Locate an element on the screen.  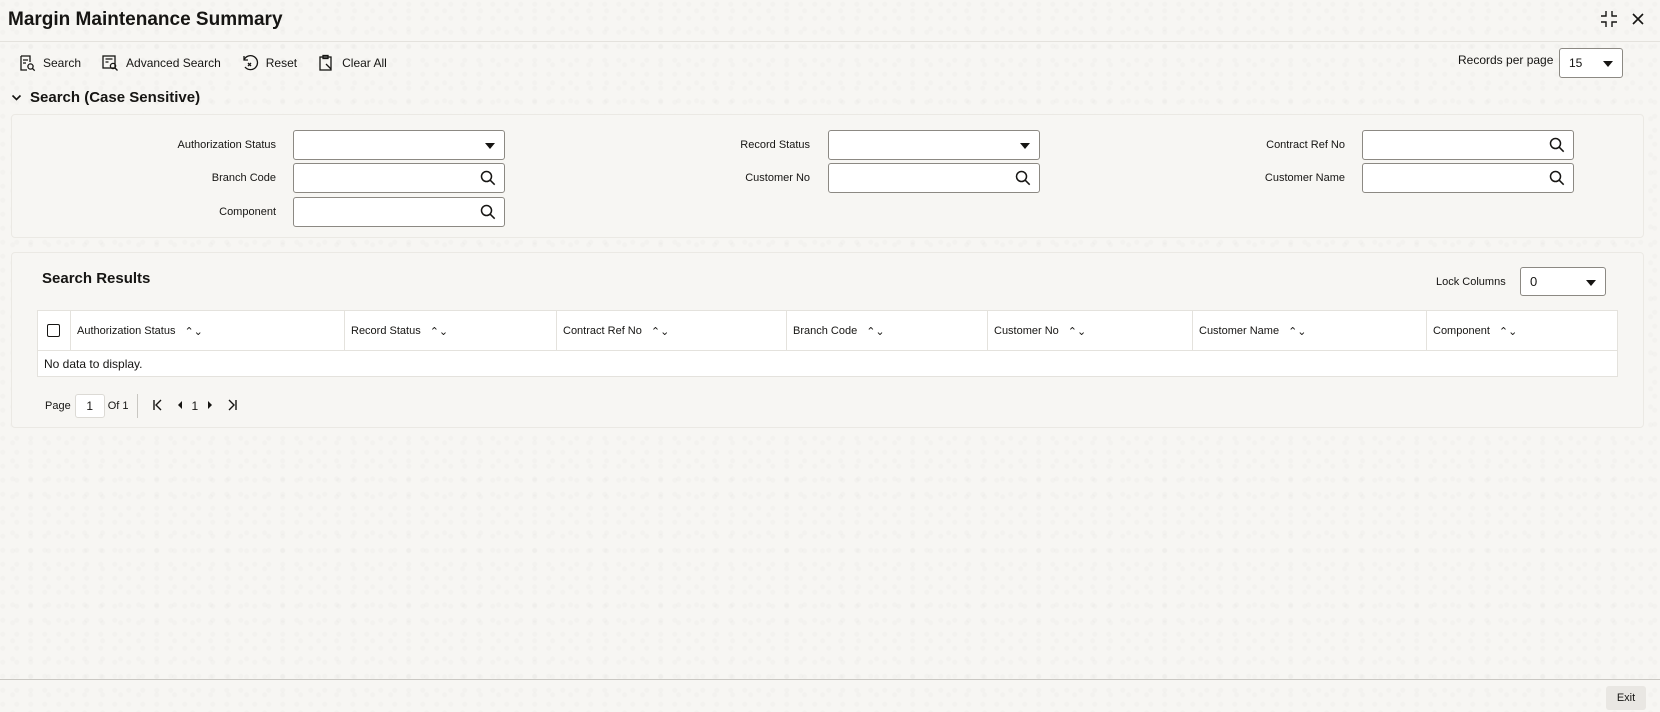
footer-bar: Exit is located at coordinates (830, 695).